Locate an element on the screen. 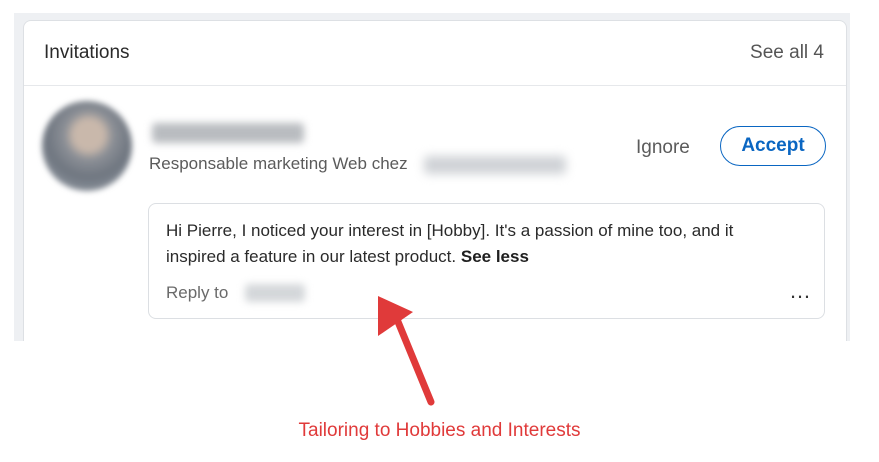 The width and height of the screenshot is (879, 462). annotation-arrow is located at coordinates (406, 351).